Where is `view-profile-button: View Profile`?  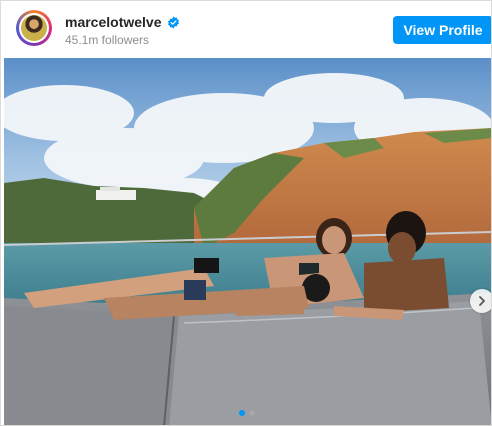
view-profile-button: View Profile is located at coordinates (442, 30).